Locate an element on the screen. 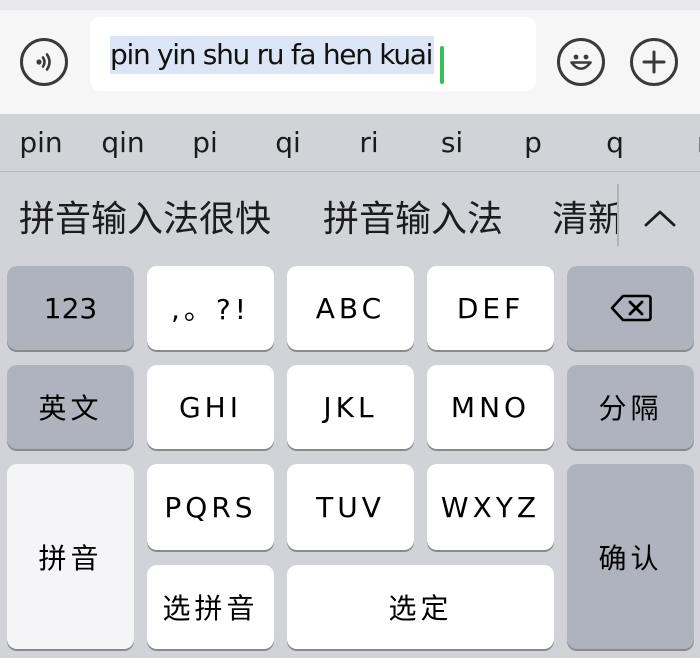  expand-candidates-button is located at coordinates (659, 218).